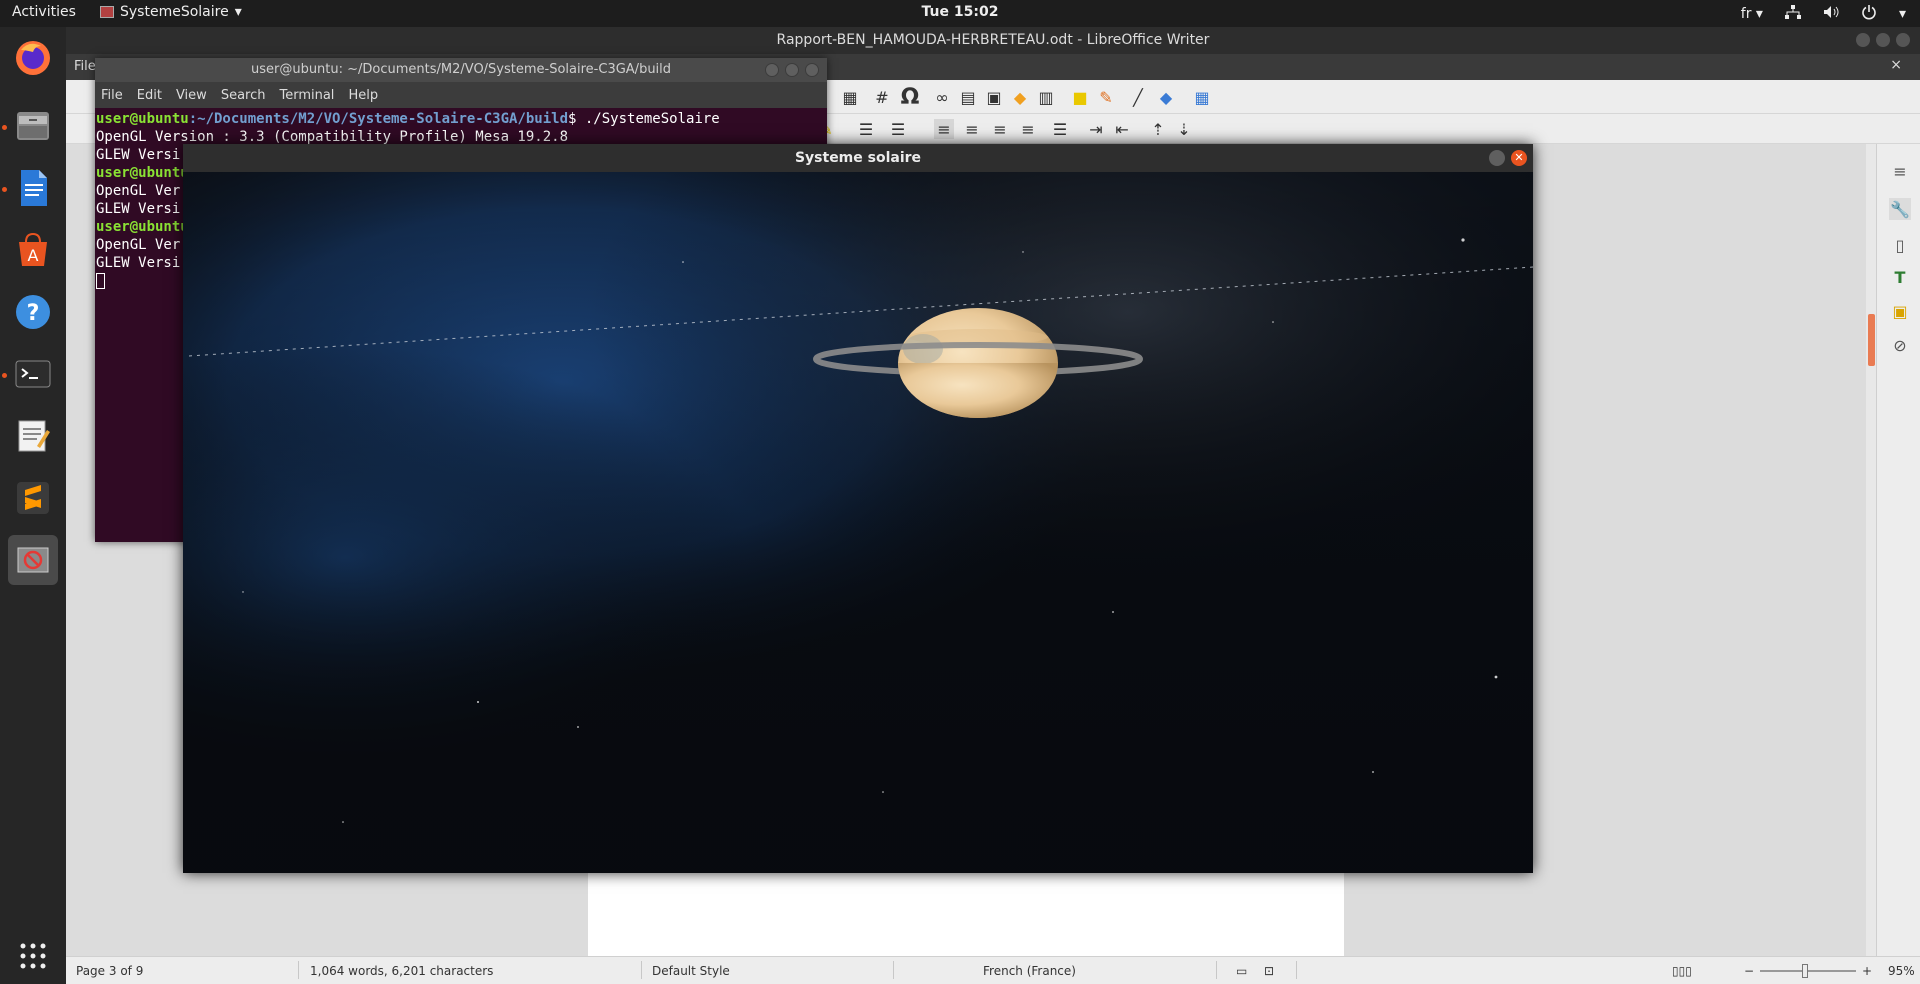 The image size is (1920, 984). I want to click on terminal-window-controls, so click(792, 70).